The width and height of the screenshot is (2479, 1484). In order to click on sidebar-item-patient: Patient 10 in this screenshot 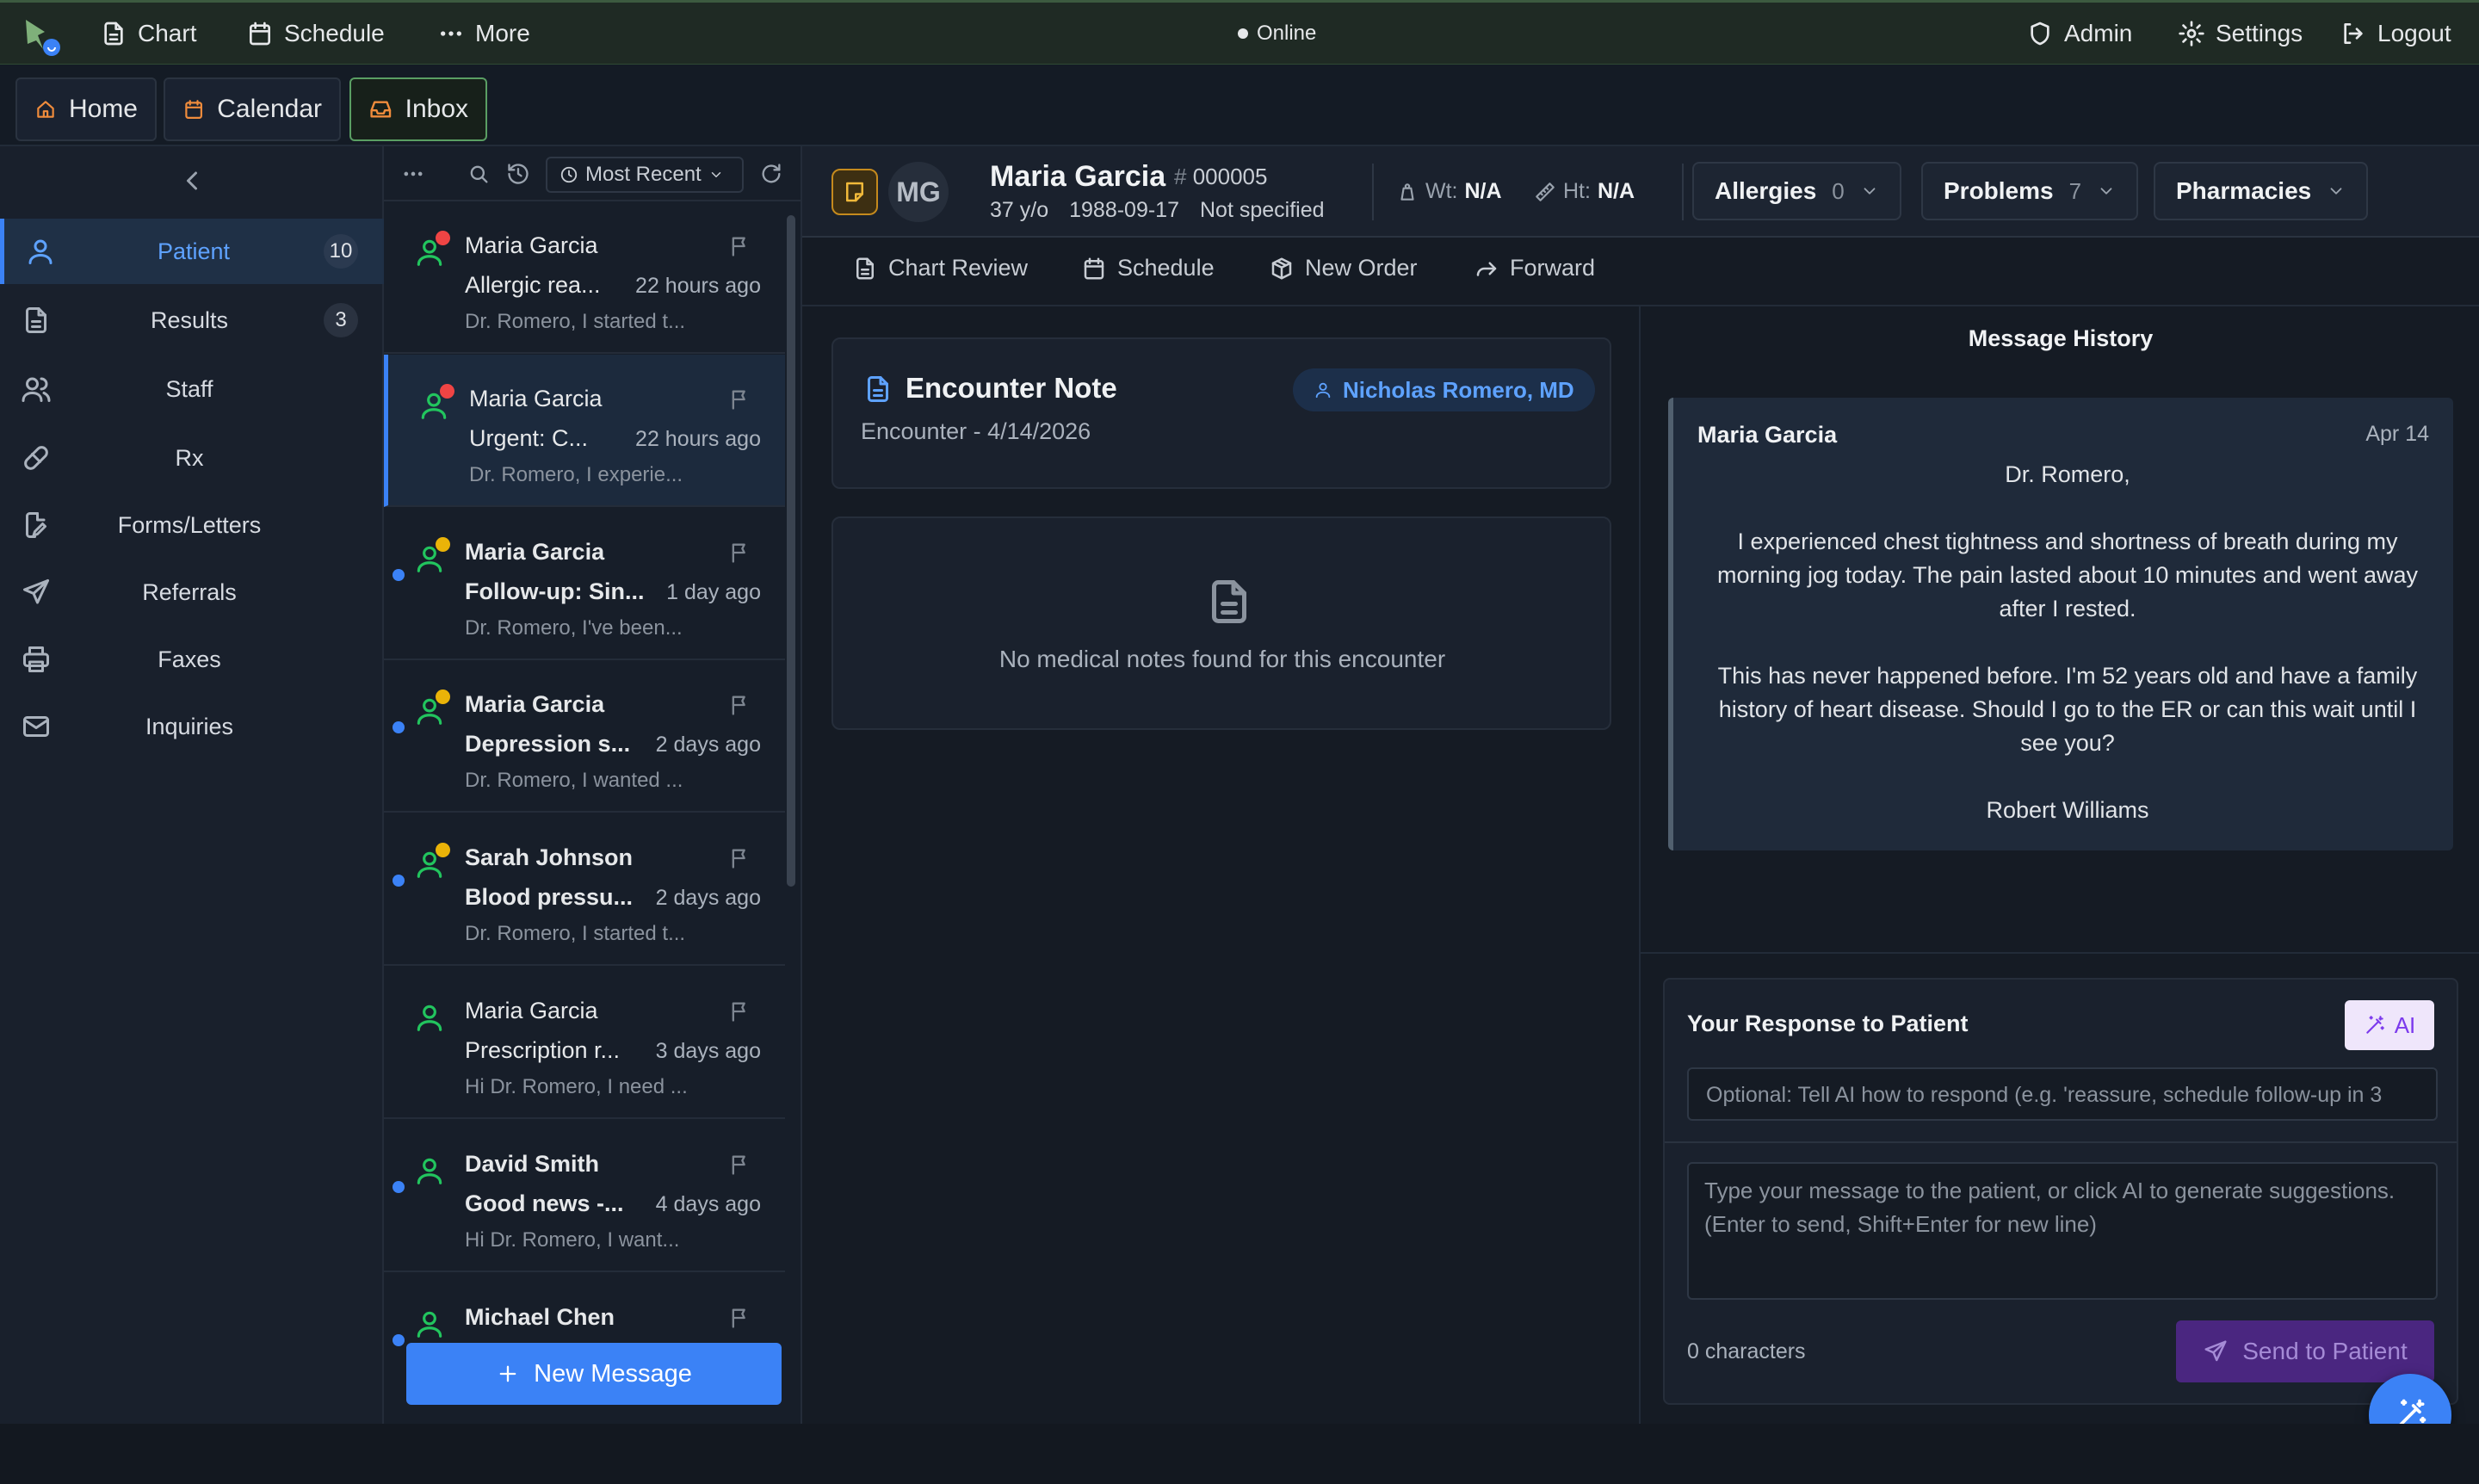, I will do `click(192, 251)`.